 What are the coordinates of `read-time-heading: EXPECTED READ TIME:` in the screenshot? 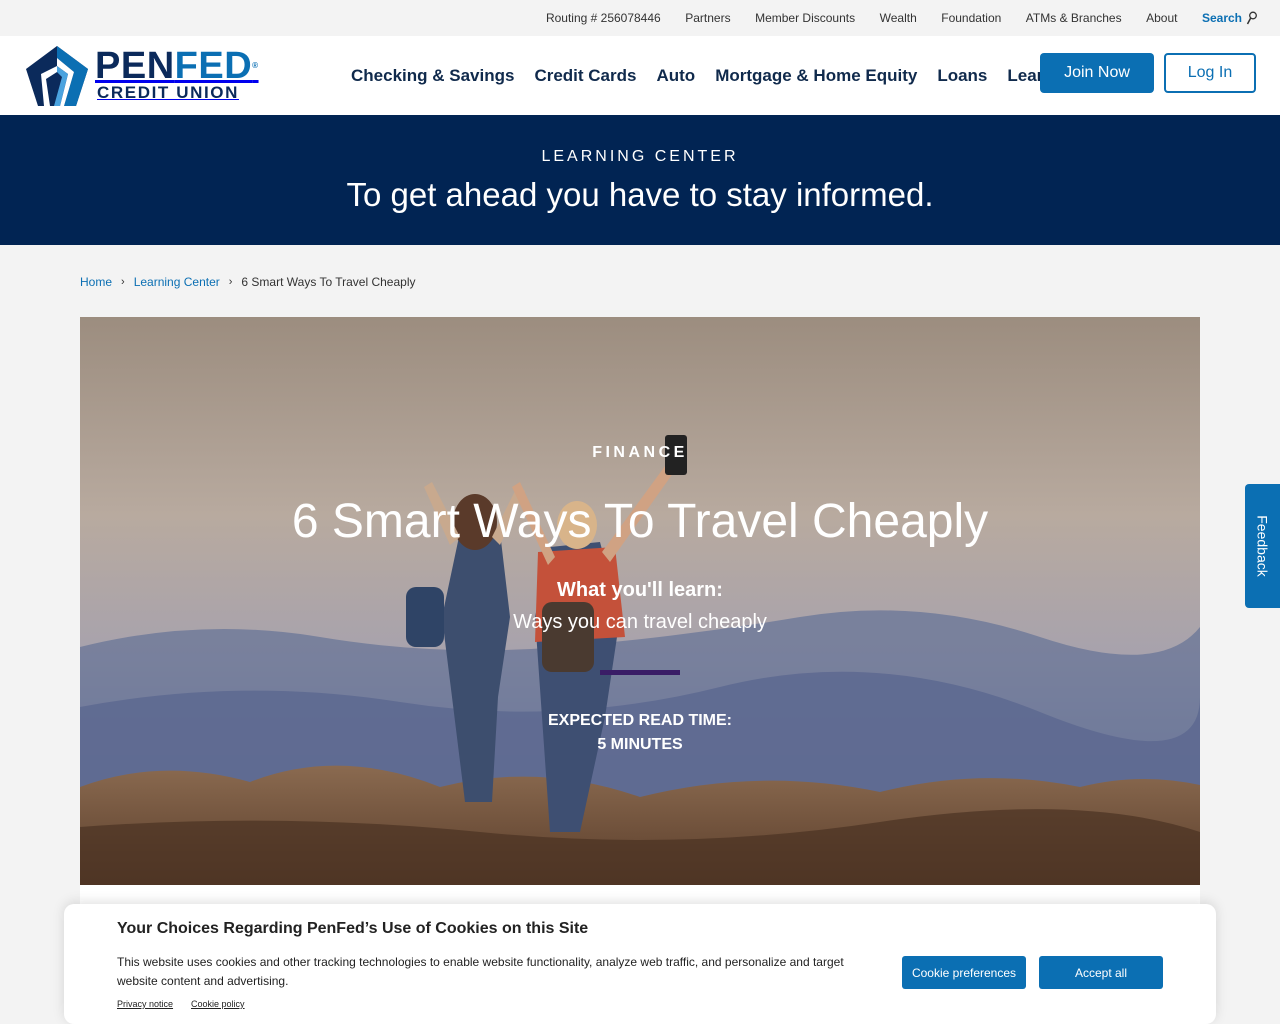 It's located at (639, 720).